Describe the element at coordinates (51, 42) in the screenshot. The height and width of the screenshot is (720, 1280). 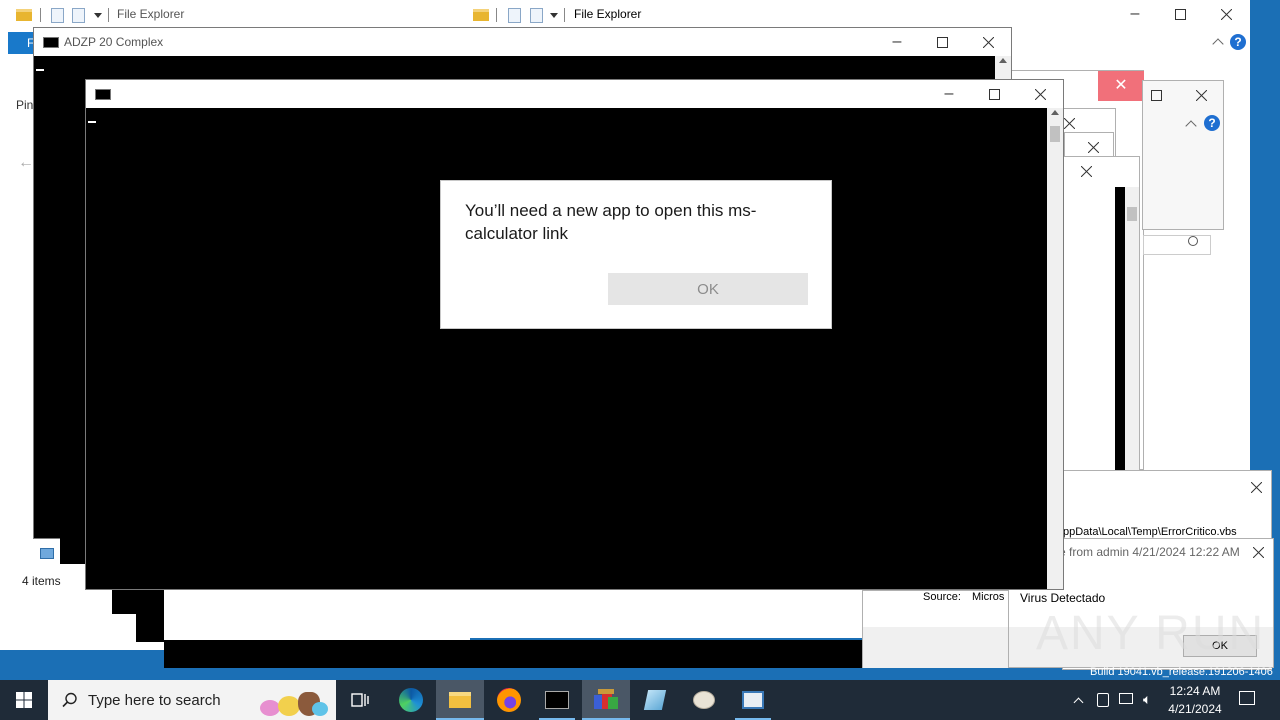
I see `console-icon` at that location.